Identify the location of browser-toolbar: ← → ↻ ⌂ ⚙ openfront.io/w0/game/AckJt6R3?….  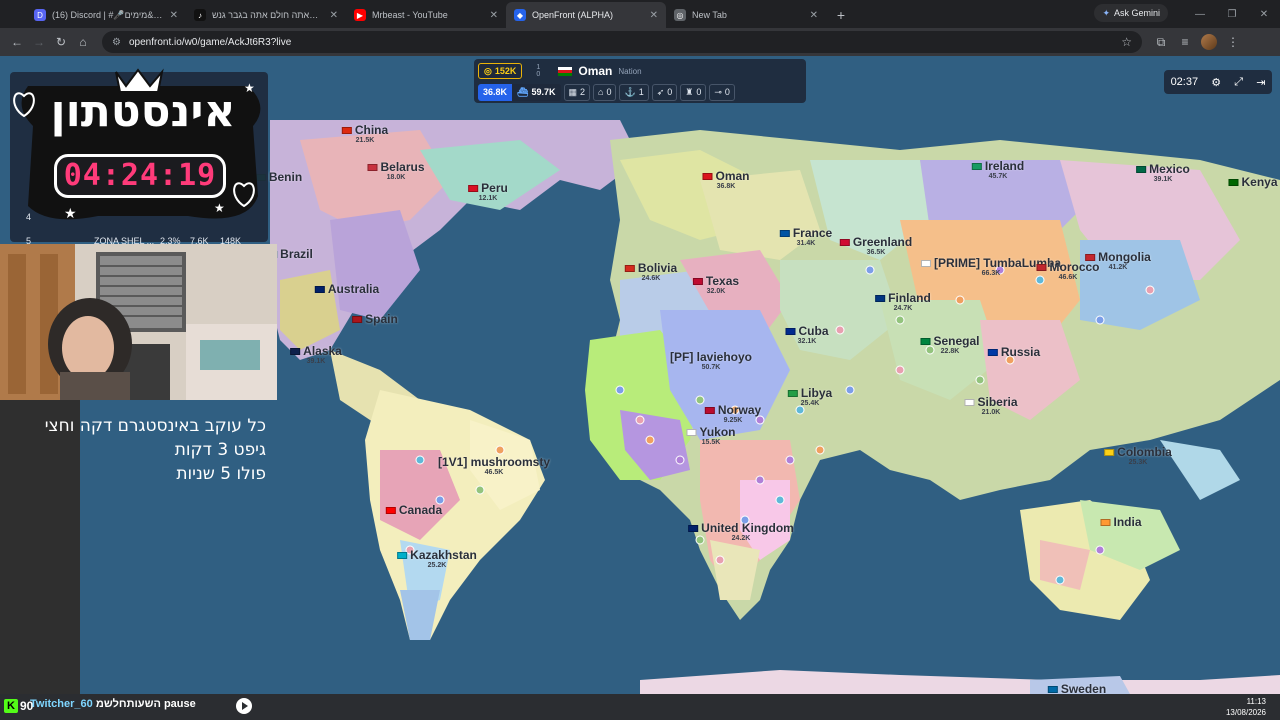
(640, 42).